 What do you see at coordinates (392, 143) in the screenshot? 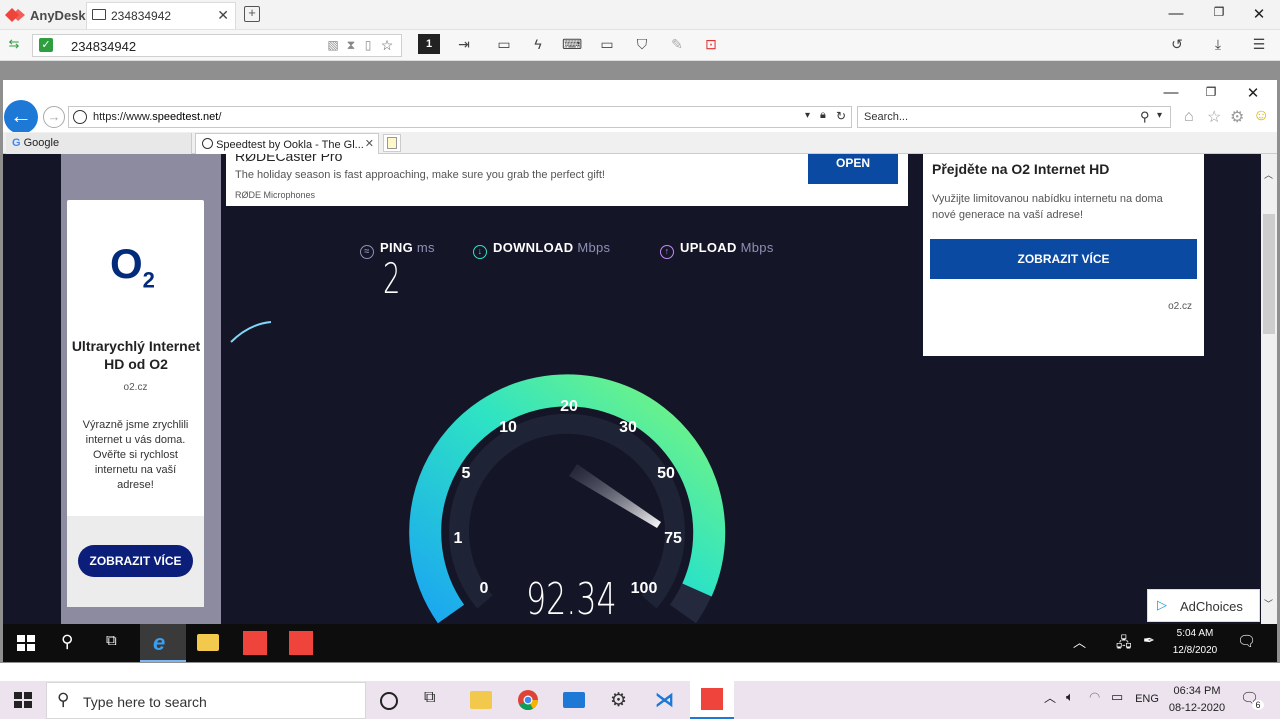
I see `new-tab-button` at bounding box center [392, 143].